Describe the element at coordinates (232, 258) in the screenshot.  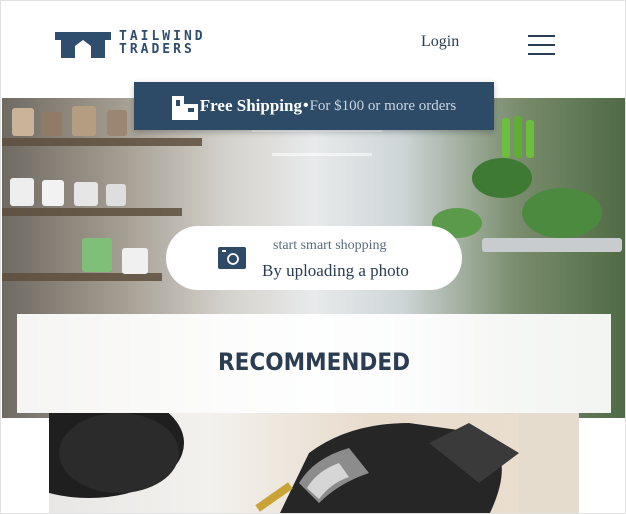
I see `camera-icon` at that location.